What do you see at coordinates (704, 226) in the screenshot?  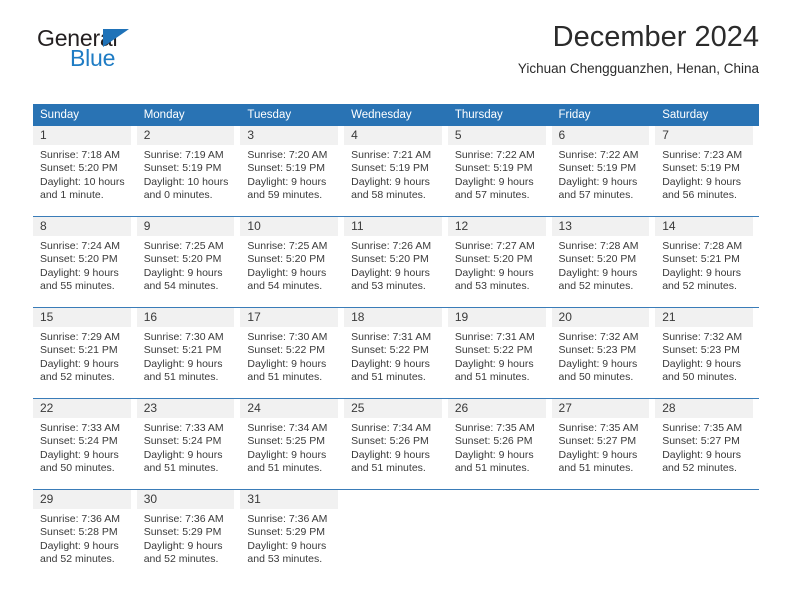 I see `day-number: 14` at bounding box center [704, 226].